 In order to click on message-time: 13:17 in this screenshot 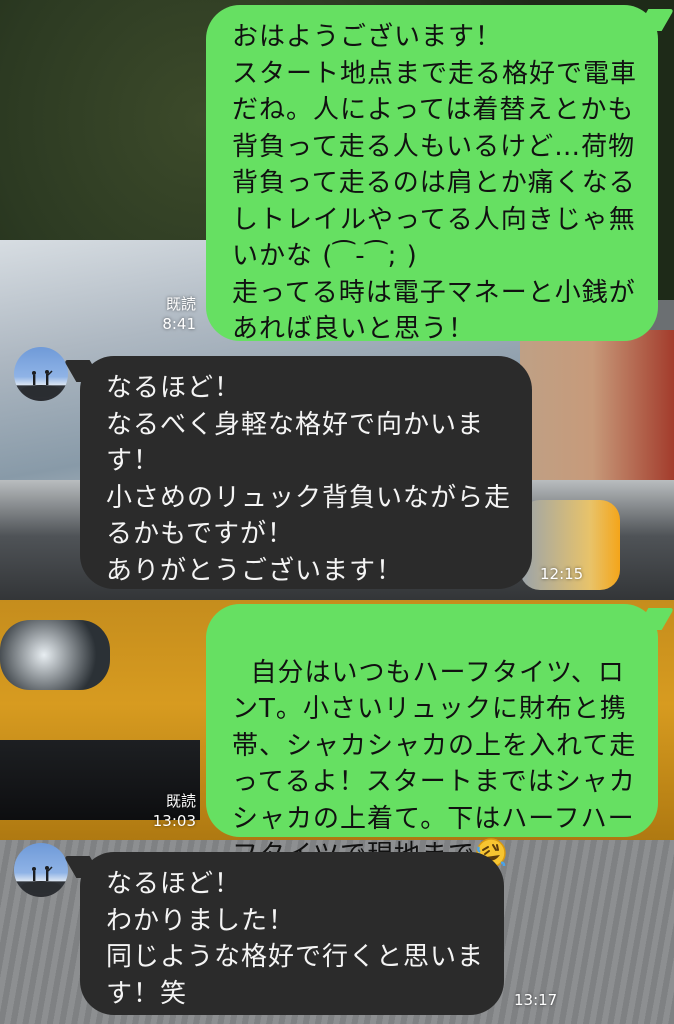, I will do `click(536, 1000)`.